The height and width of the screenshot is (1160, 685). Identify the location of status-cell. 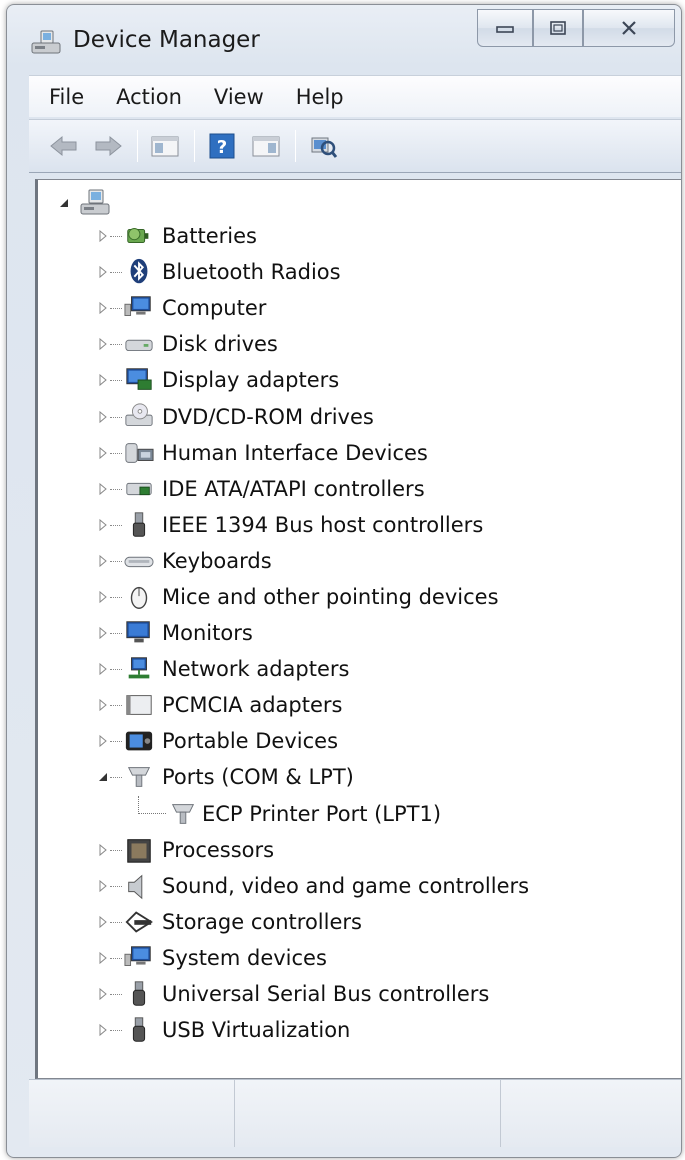
(132, 1113).